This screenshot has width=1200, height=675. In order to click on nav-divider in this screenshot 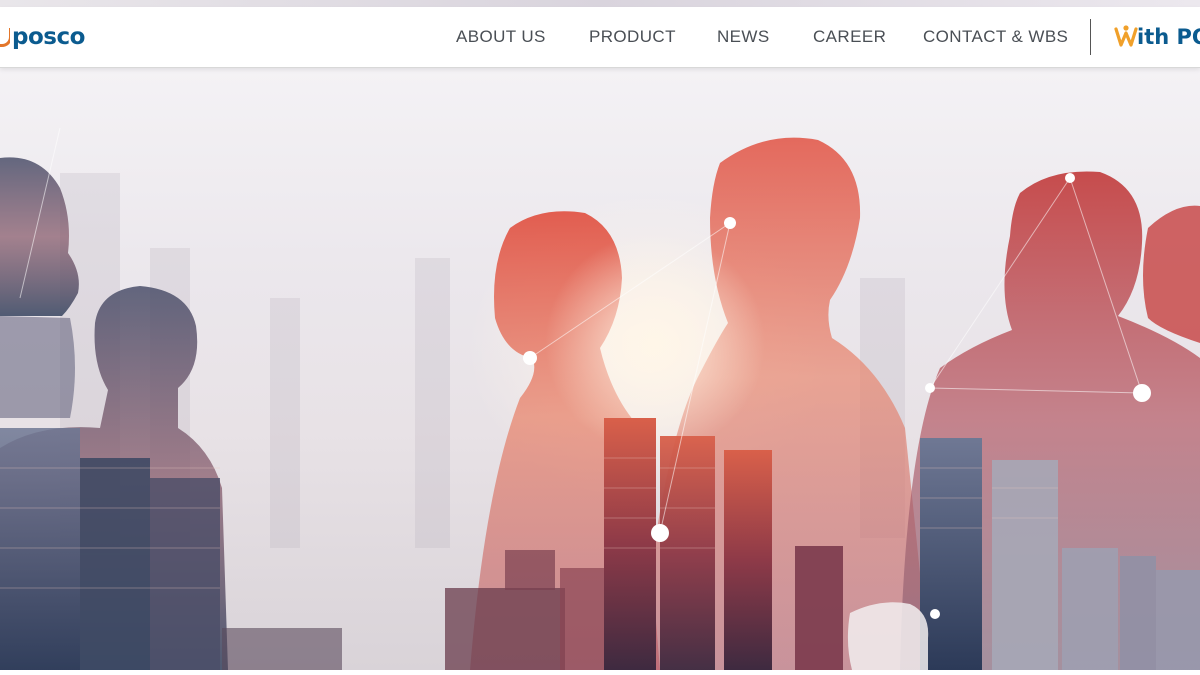, I will do `click(1090, 37)`.